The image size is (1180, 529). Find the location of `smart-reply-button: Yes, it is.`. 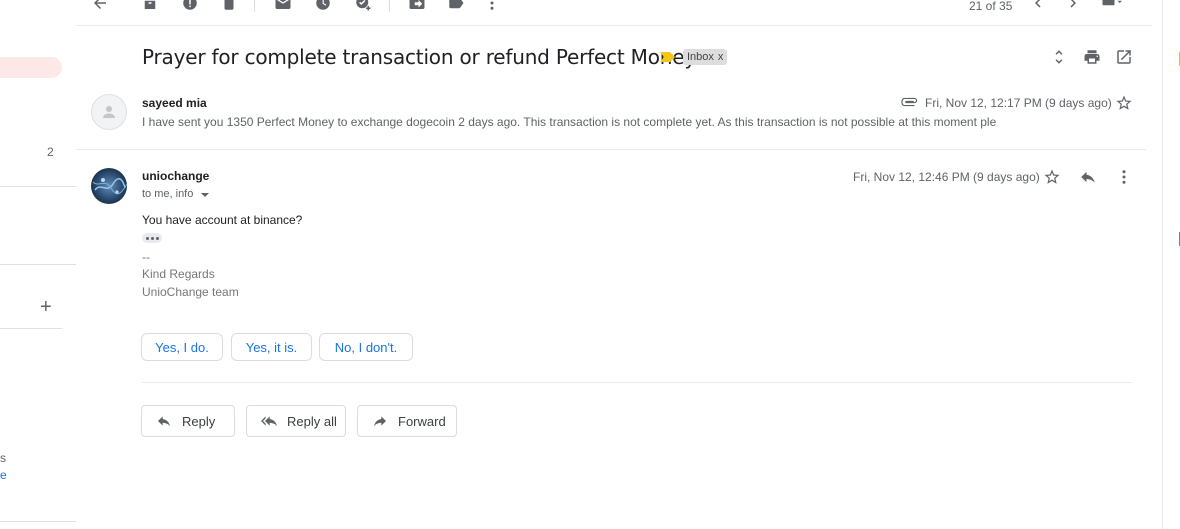

smart-reply-button: Yes, it is. is located at coordinates (271, 347).